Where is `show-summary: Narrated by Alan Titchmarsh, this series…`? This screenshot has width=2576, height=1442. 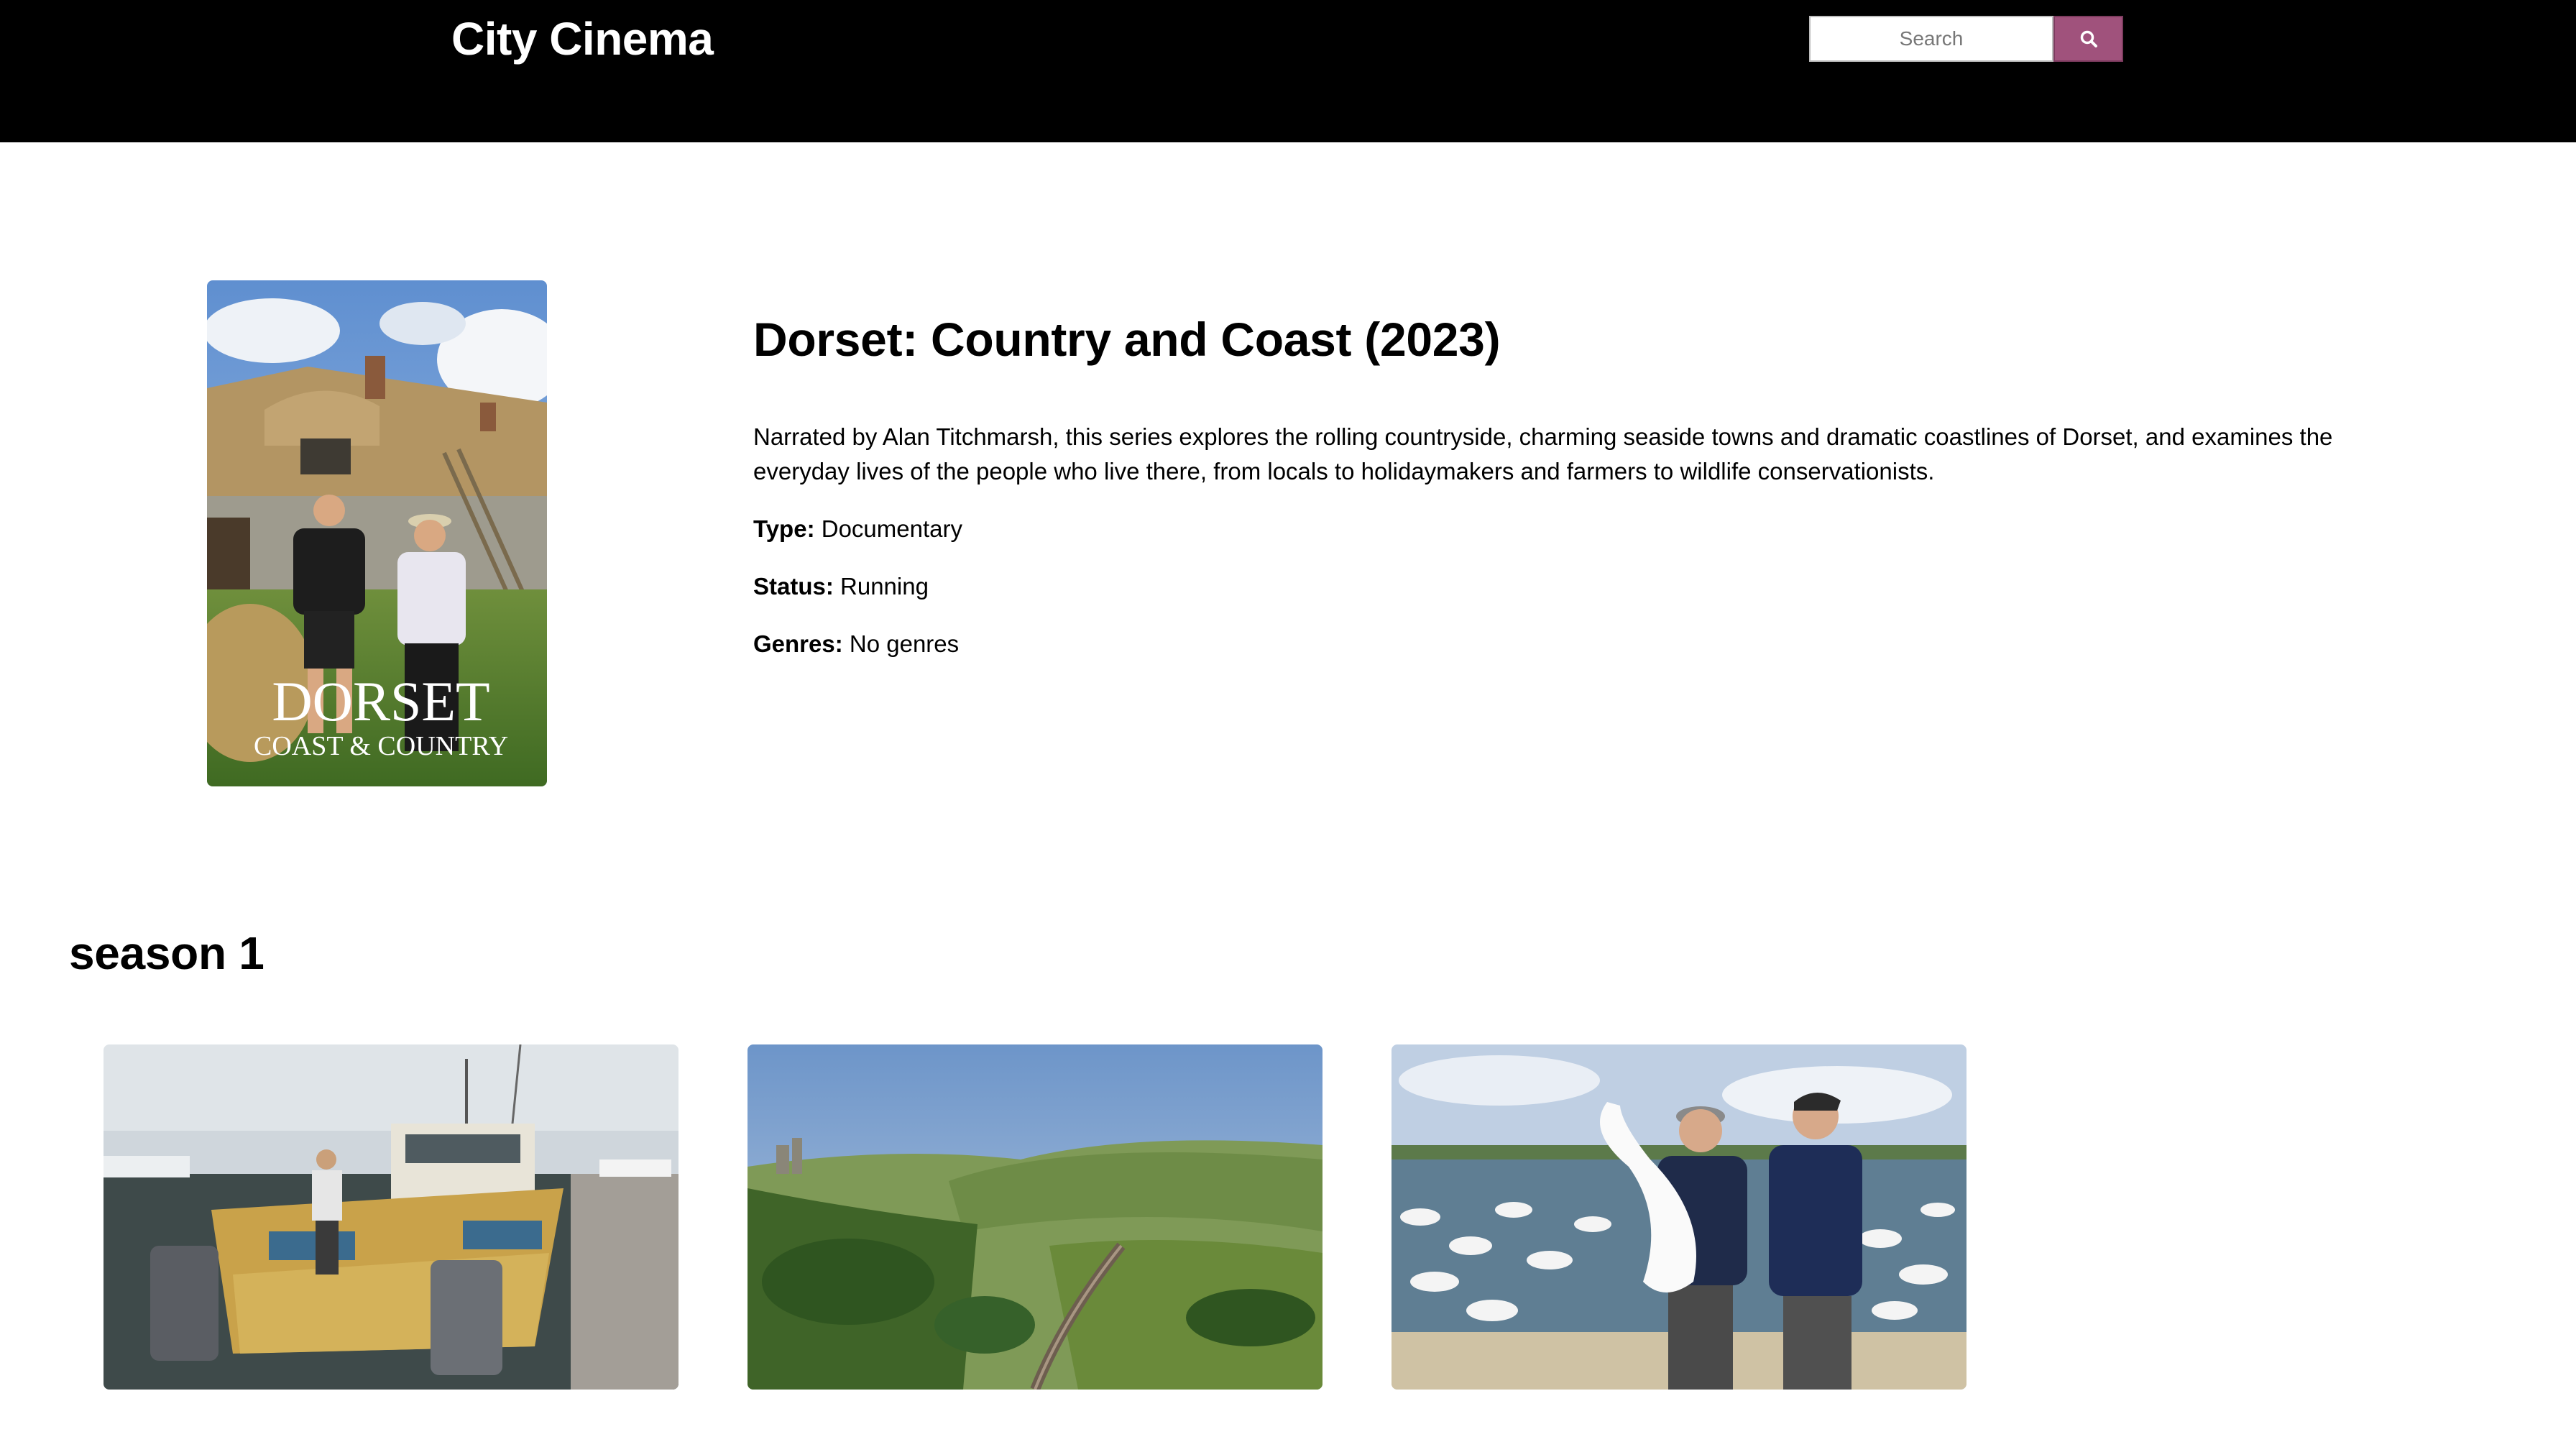
show-summary: Narrated by Alan Titchmarsh, this series… is located at coordinates (1543, 454).